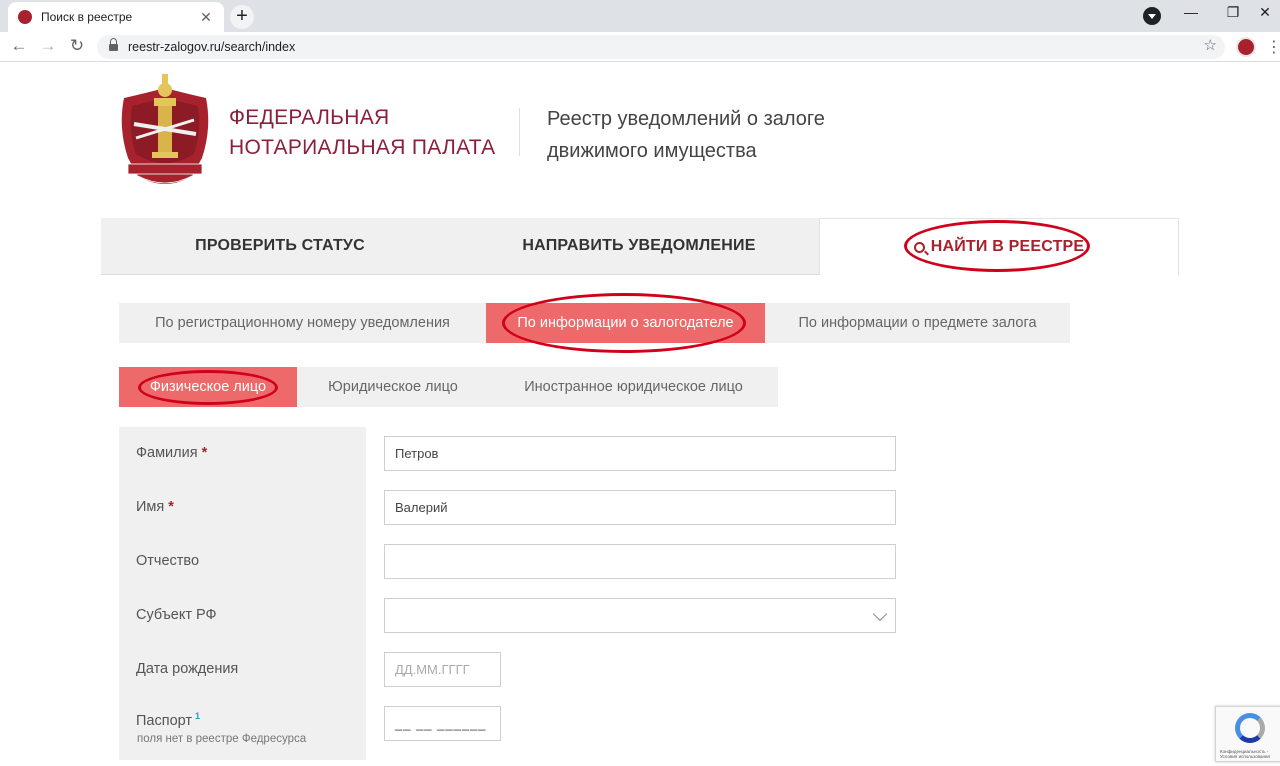  What do you see at coordinates (1191, 12) in the screenshot?
I see `minimize-button: —` at bounding box center [1191, 12].